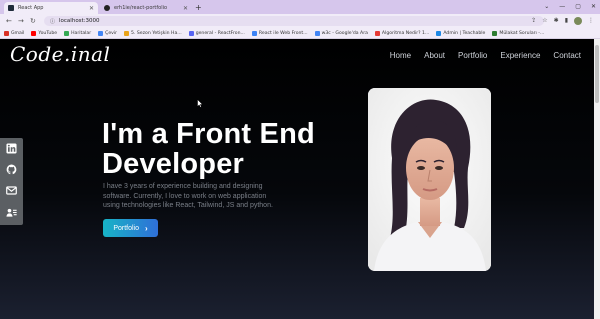  Describe the element at coordinates (141, 8) in the screenshot. I see `tab-label: erh1ie/react-portfolio` at that location.